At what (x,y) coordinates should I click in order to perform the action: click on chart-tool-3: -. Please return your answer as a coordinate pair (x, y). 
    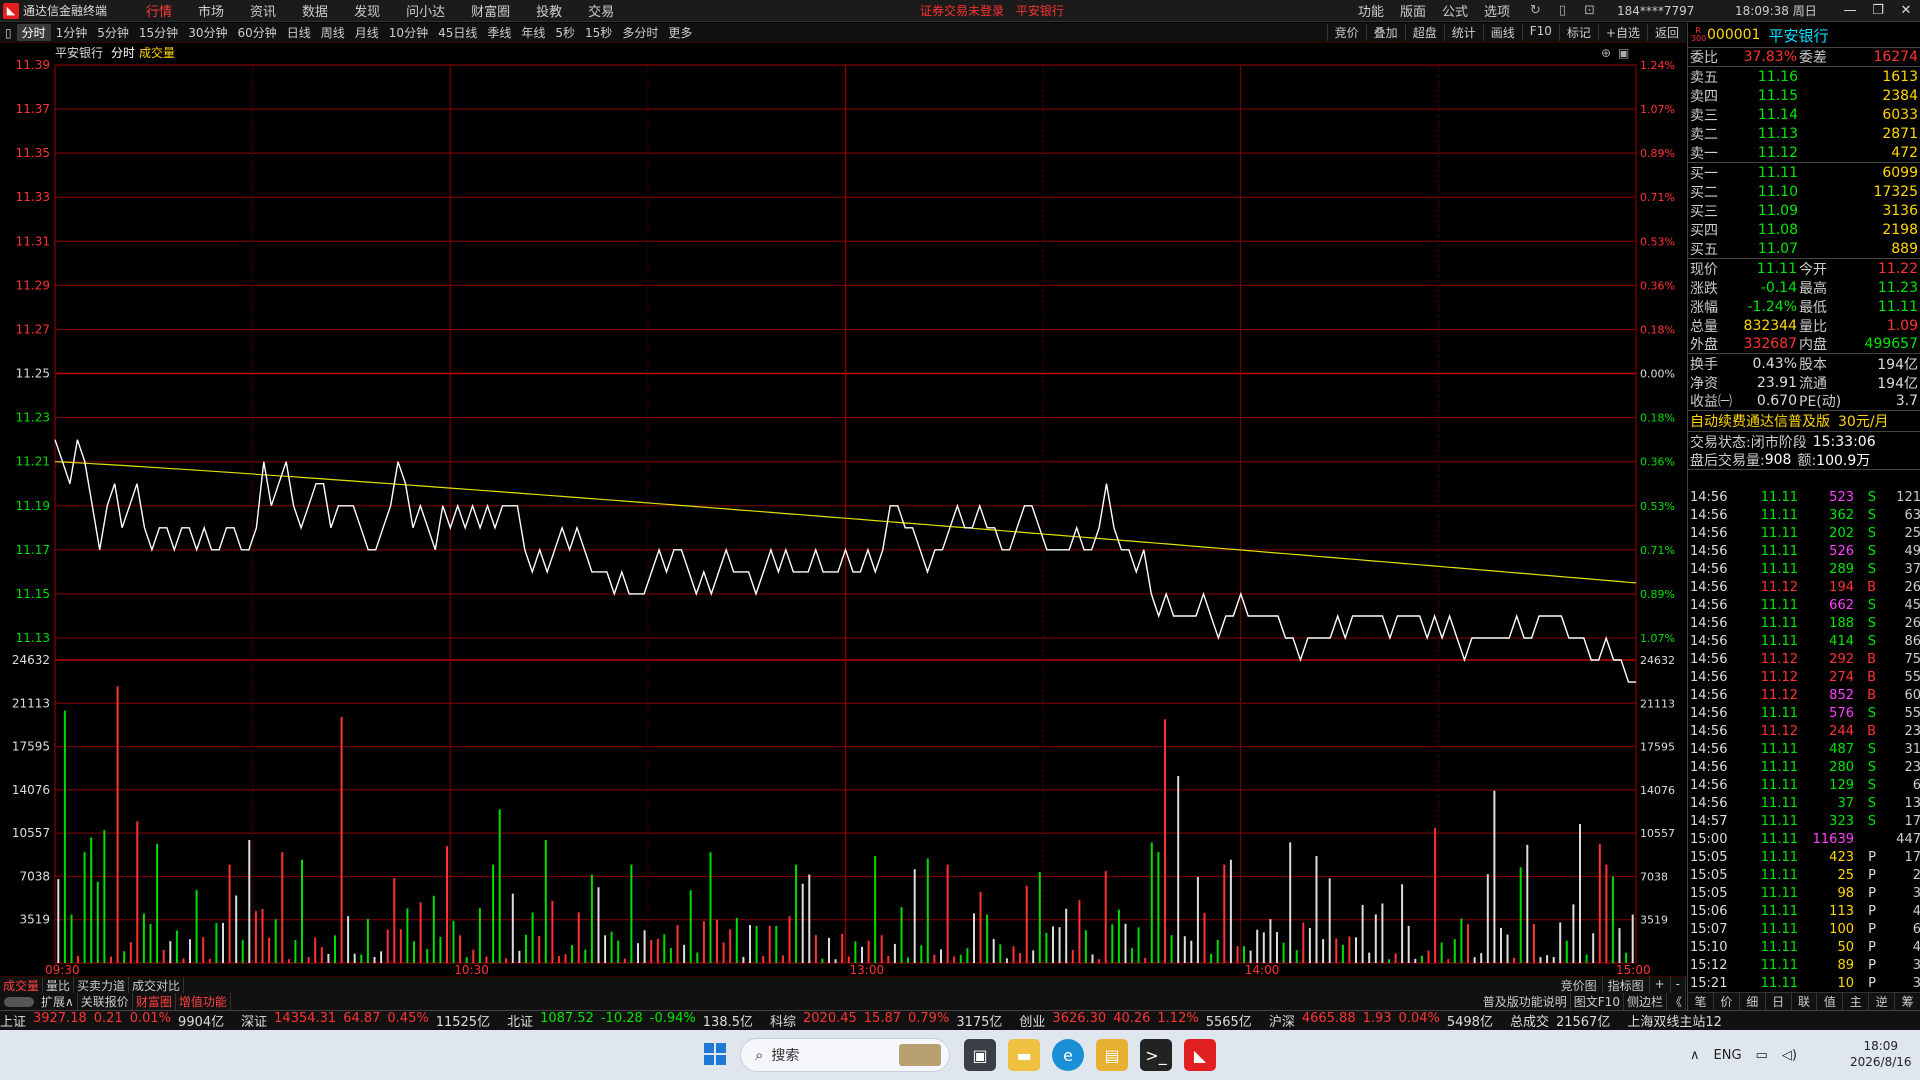
    Looking at the image, I should click on (1678, 985).